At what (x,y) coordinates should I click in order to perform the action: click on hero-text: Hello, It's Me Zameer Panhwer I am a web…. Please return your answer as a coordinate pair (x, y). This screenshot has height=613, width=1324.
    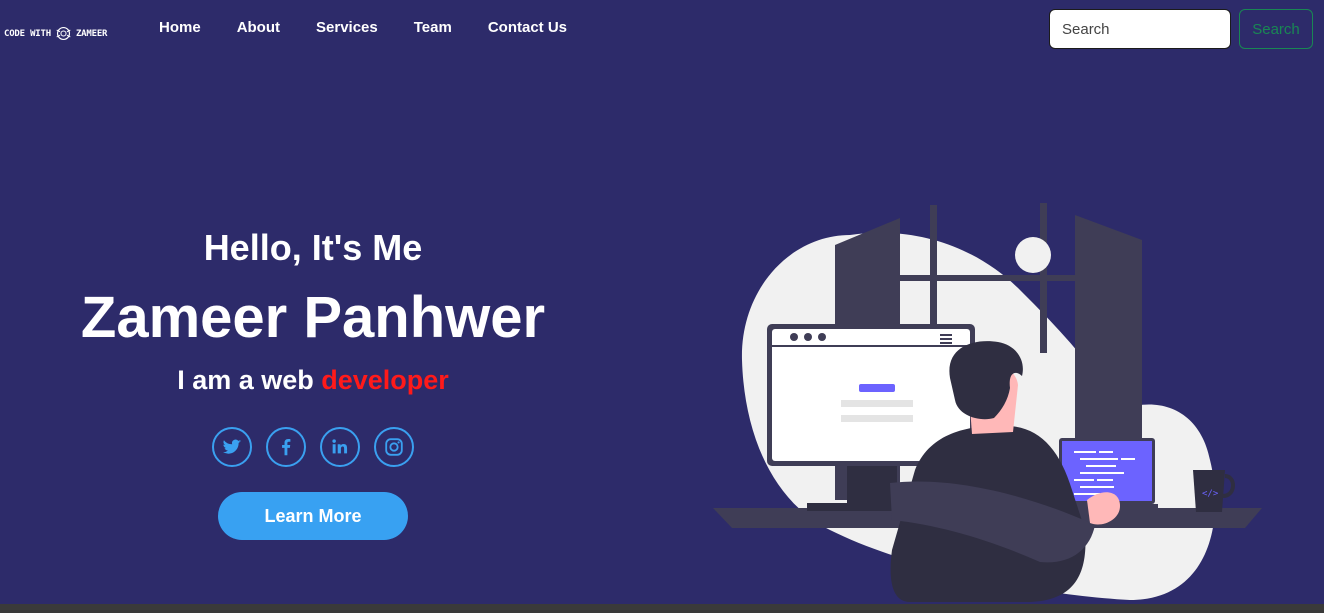
    Looking at the image, I should click on (313, 311).